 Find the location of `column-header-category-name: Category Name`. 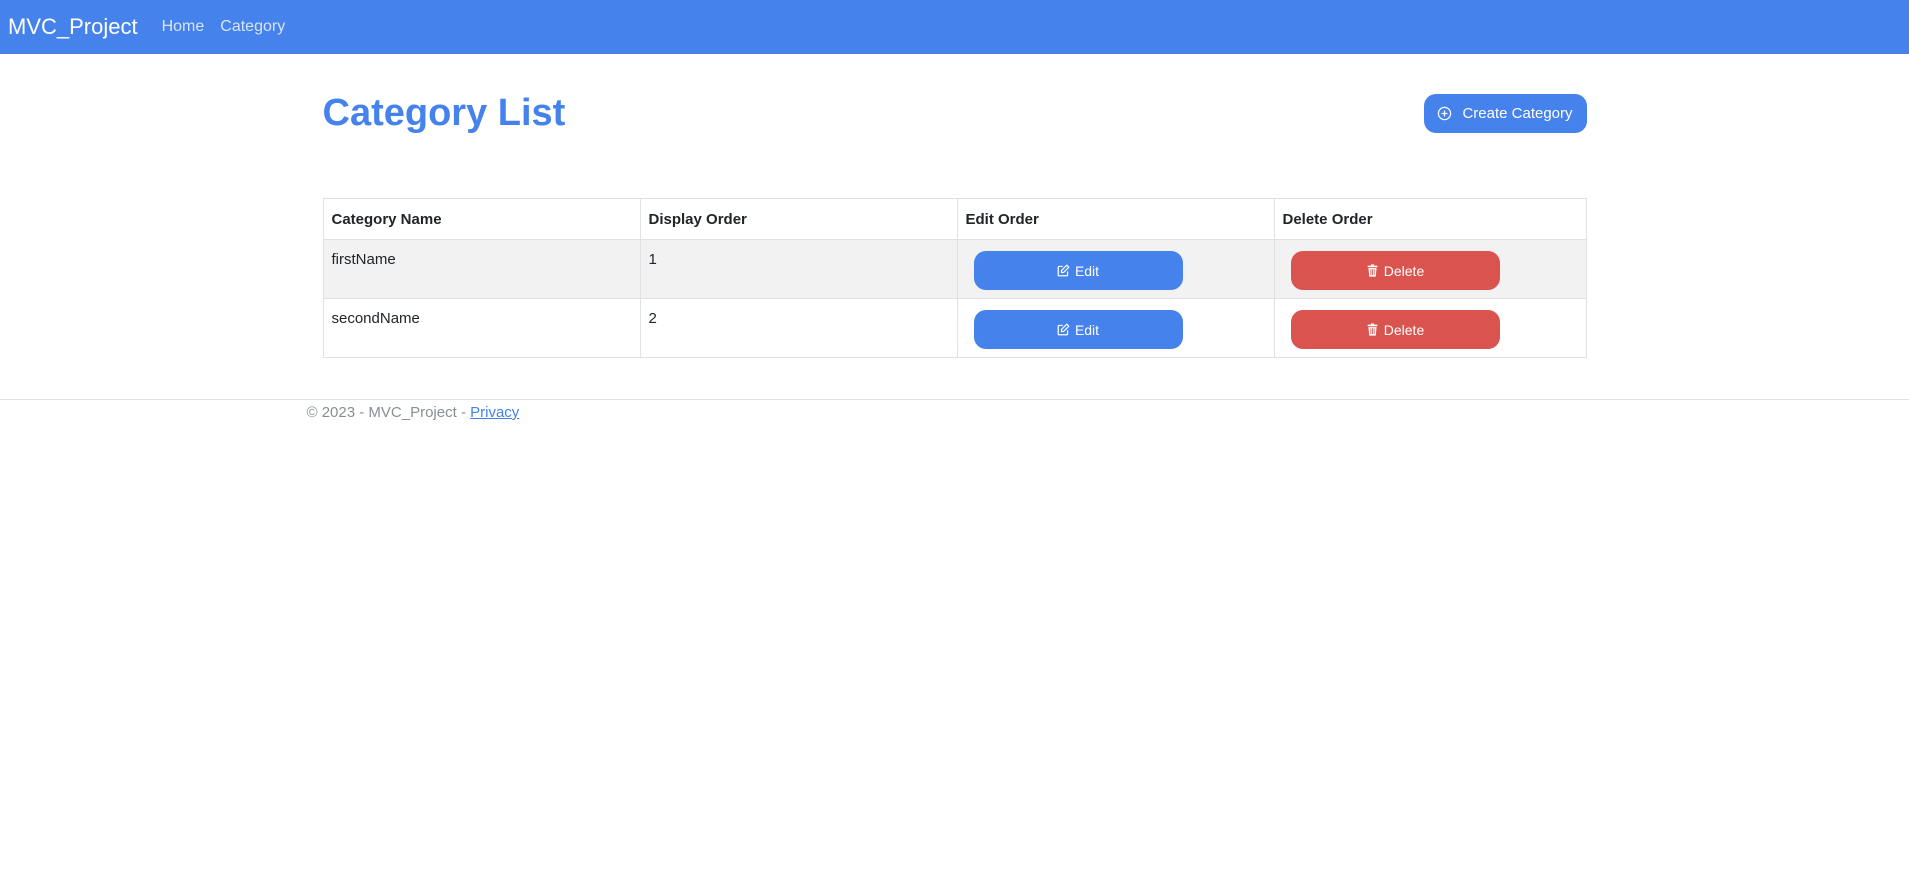

column-header-category-name: Category Name is located at coordinates (481, 219).